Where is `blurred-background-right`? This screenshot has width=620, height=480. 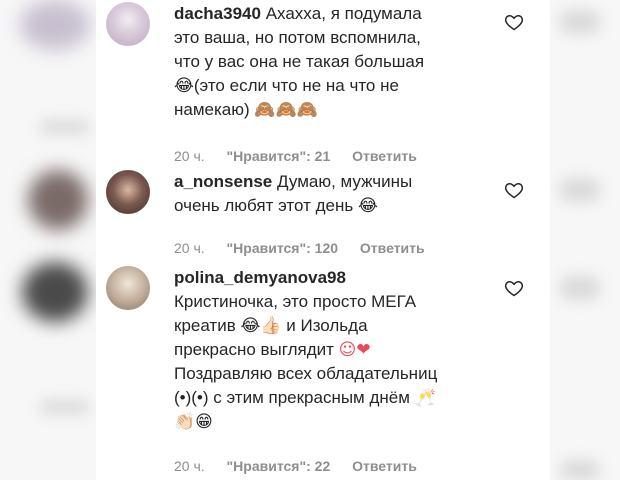
blurred-background-right is located at coordinates (585, 240).